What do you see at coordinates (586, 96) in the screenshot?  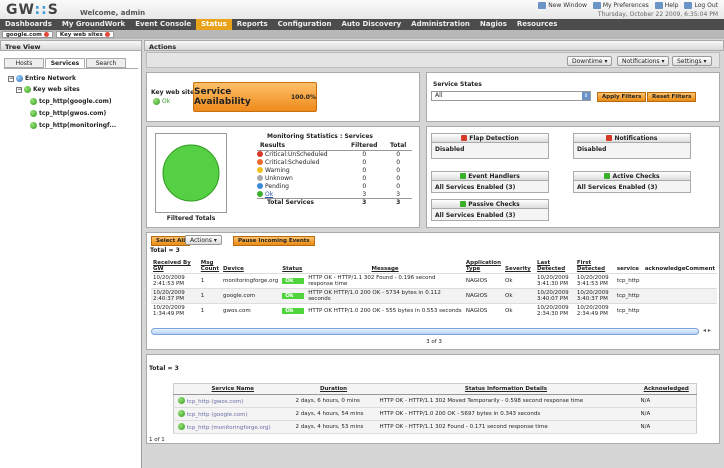 I see `select-arrow-icon: ⇕` at bounding box center [586, 96].